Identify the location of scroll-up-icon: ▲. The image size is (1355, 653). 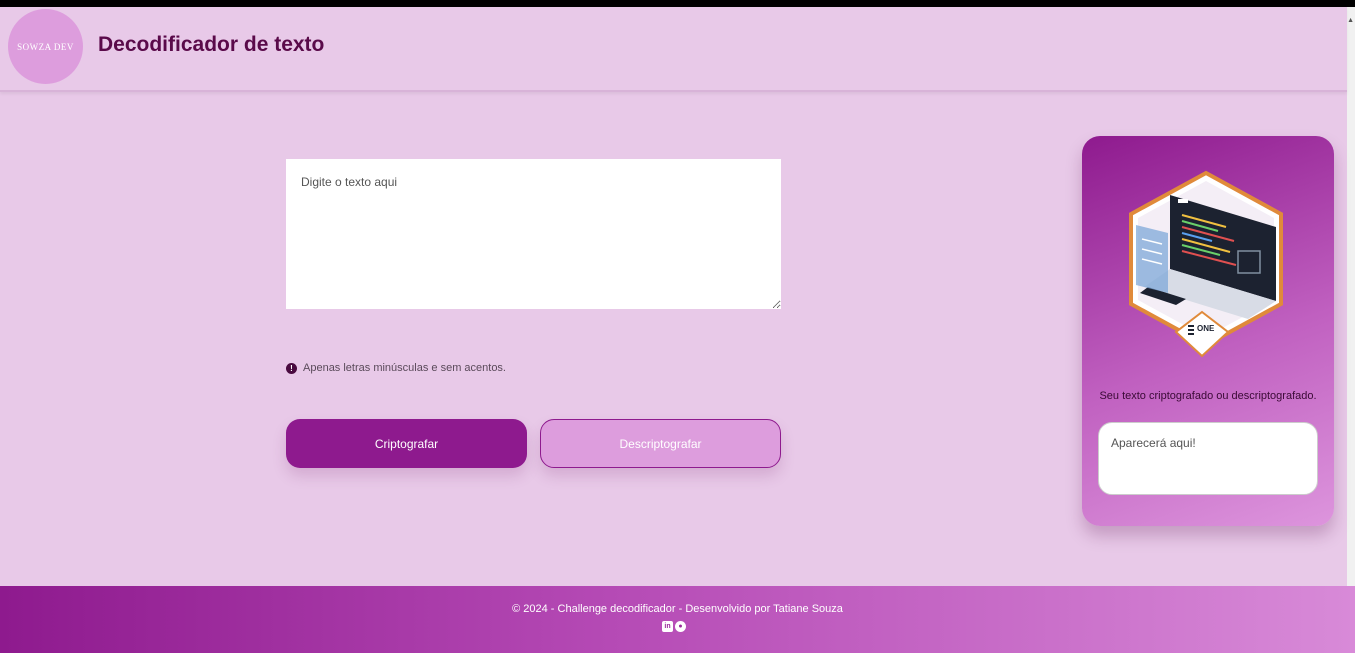
(1350, 20).